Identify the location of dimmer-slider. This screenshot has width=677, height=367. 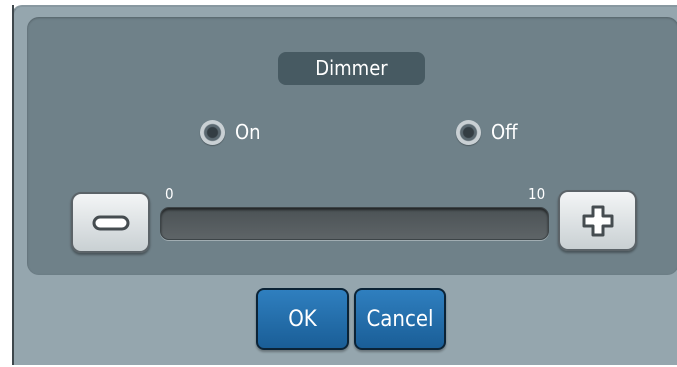
(354, 223).